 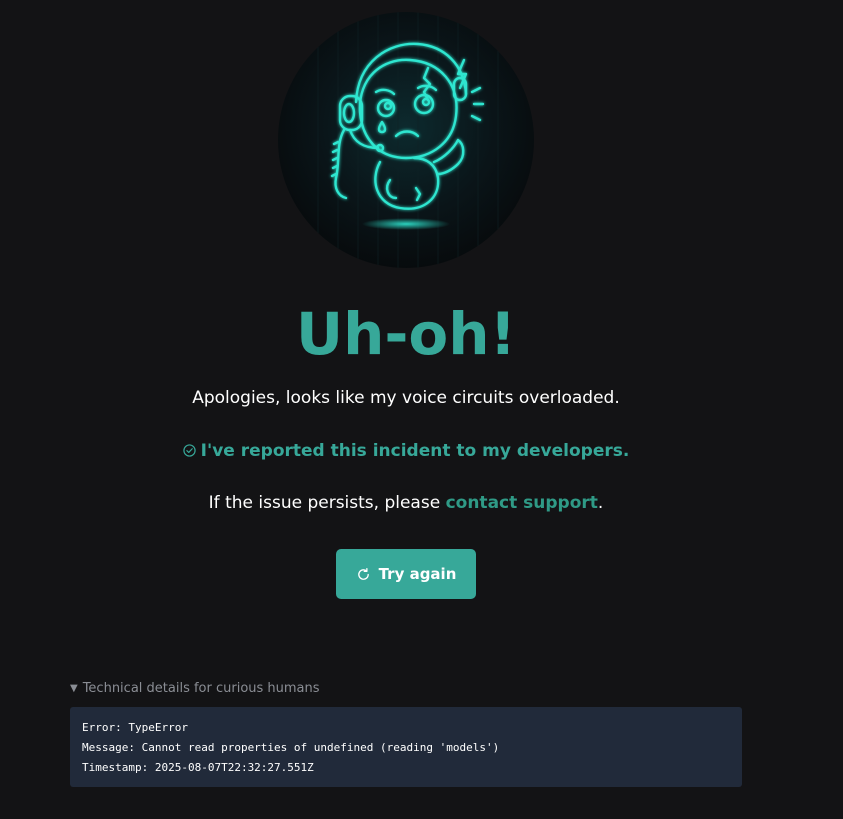 I want to click on check-circle-icon, so click(x=189, y=450).